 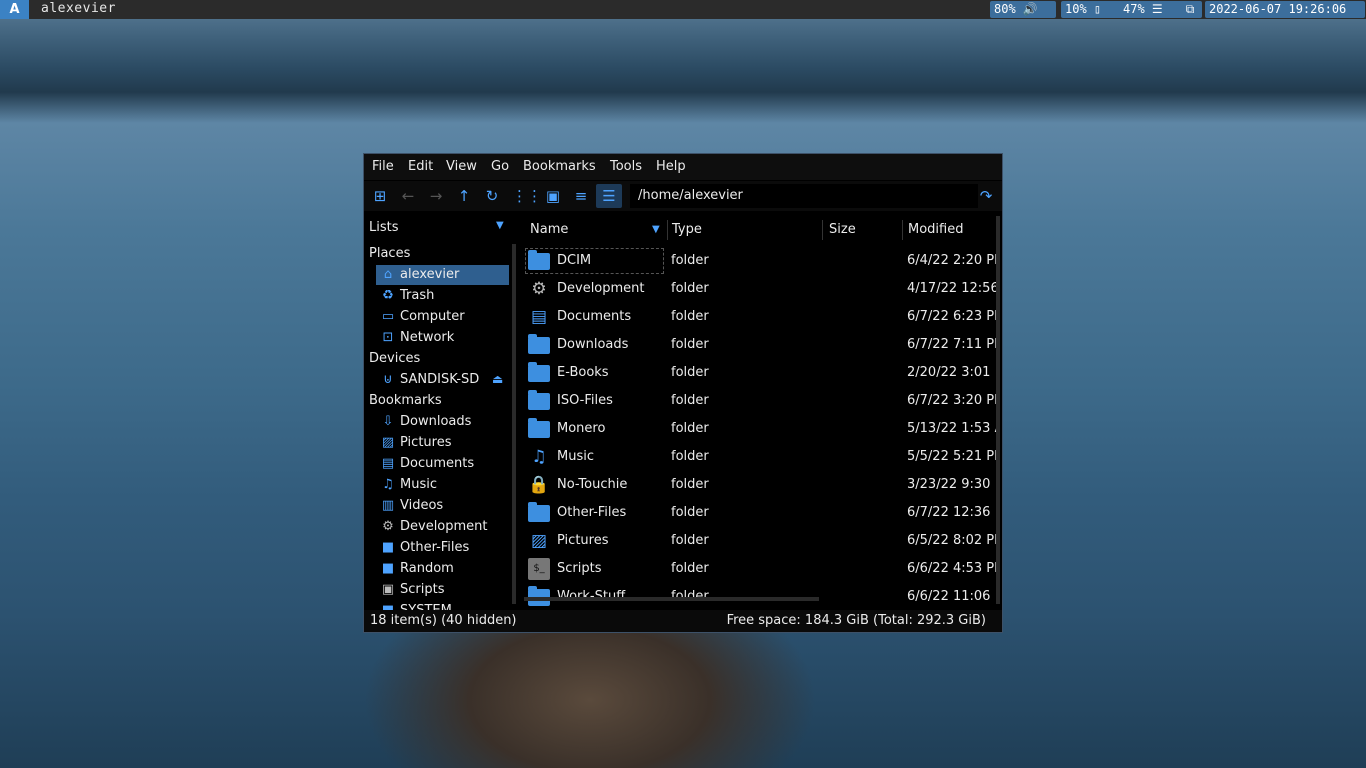 What do you see at coordinates (1097, 9) in the screenshot?
I see `brightness-icon: ▯` at bounding box center [1097, 9].